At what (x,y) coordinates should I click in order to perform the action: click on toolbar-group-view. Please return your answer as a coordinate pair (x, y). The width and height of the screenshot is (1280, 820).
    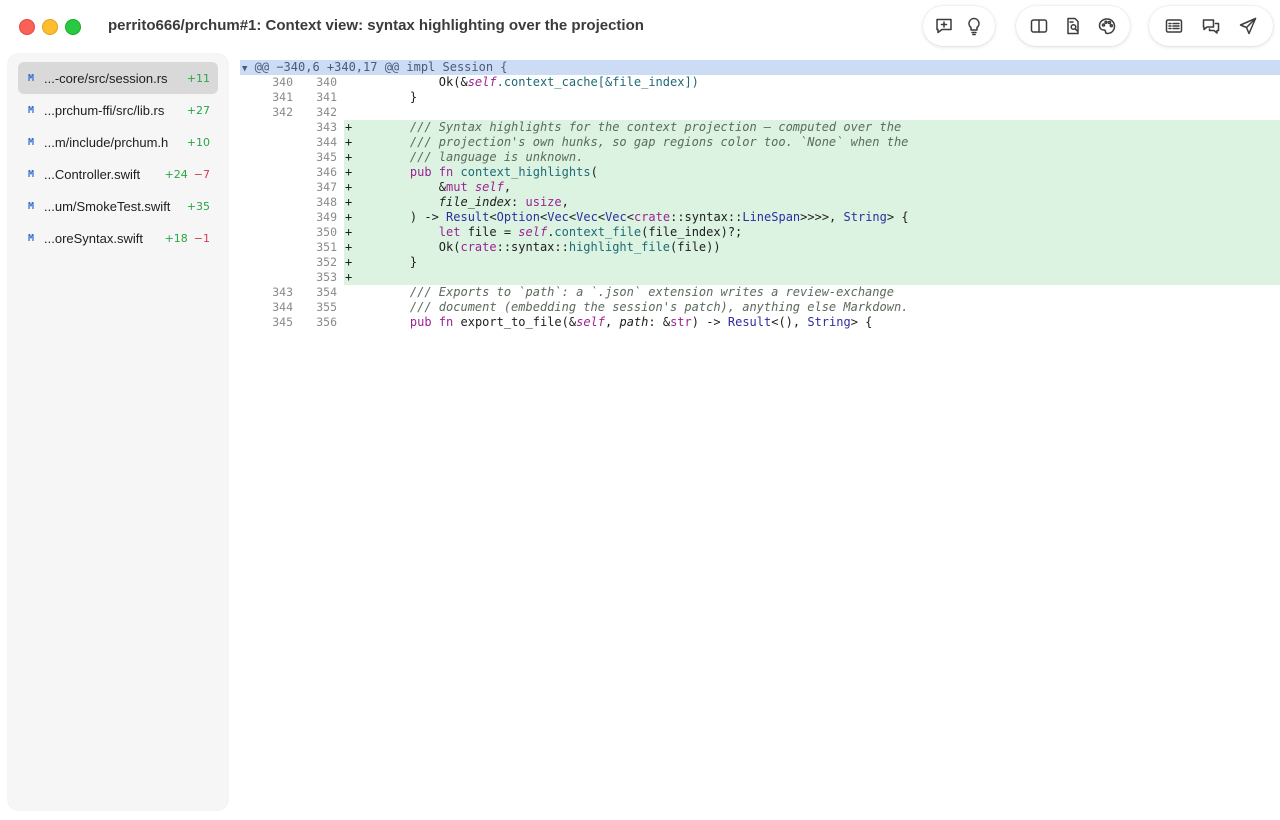
    Looking at the image, I should click on (1073, 26).